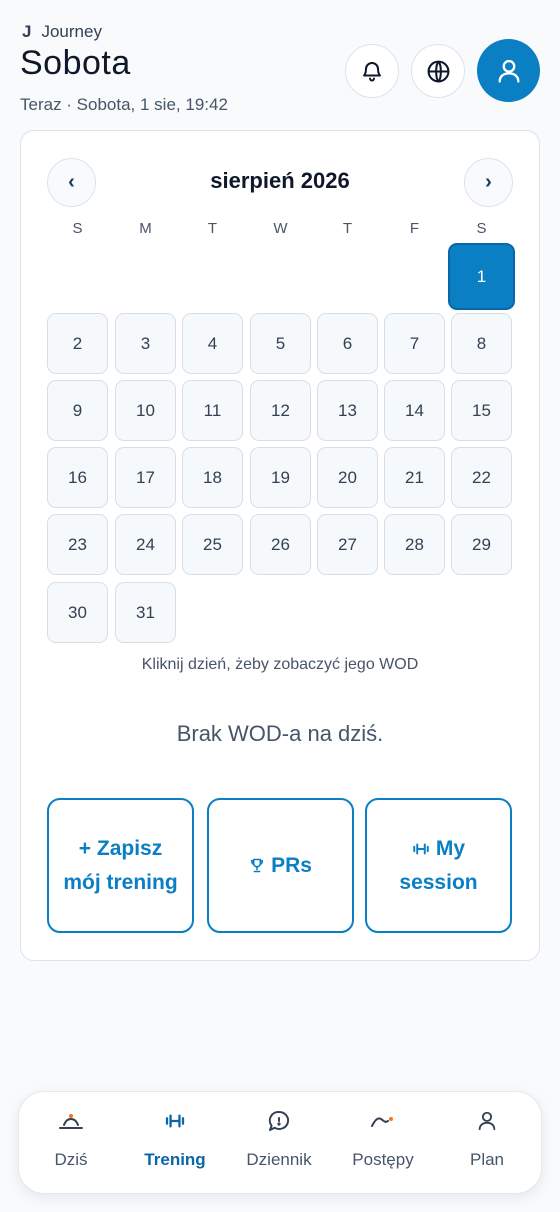  Describe the element at coordinates (280, 544) in the screenshot. I see `calendar-day: 26` at that location.